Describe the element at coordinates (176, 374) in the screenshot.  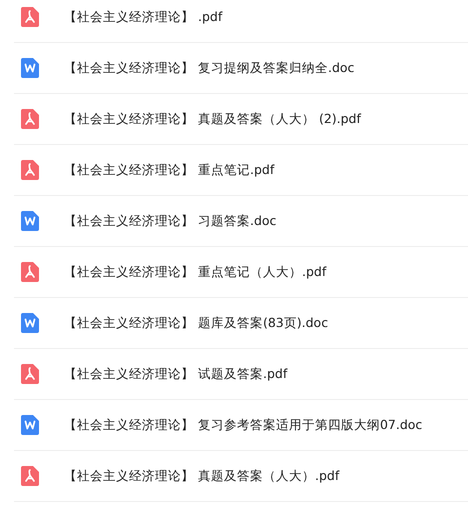
I see `file-name: 【社会主义经济理论】 试题及答案.pdf` at that location.